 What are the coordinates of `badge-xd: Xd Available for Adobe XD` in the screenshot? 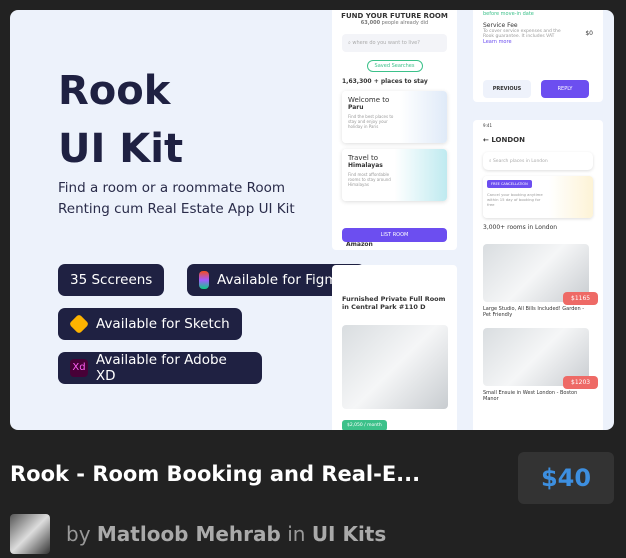 It's located at (160, 368).